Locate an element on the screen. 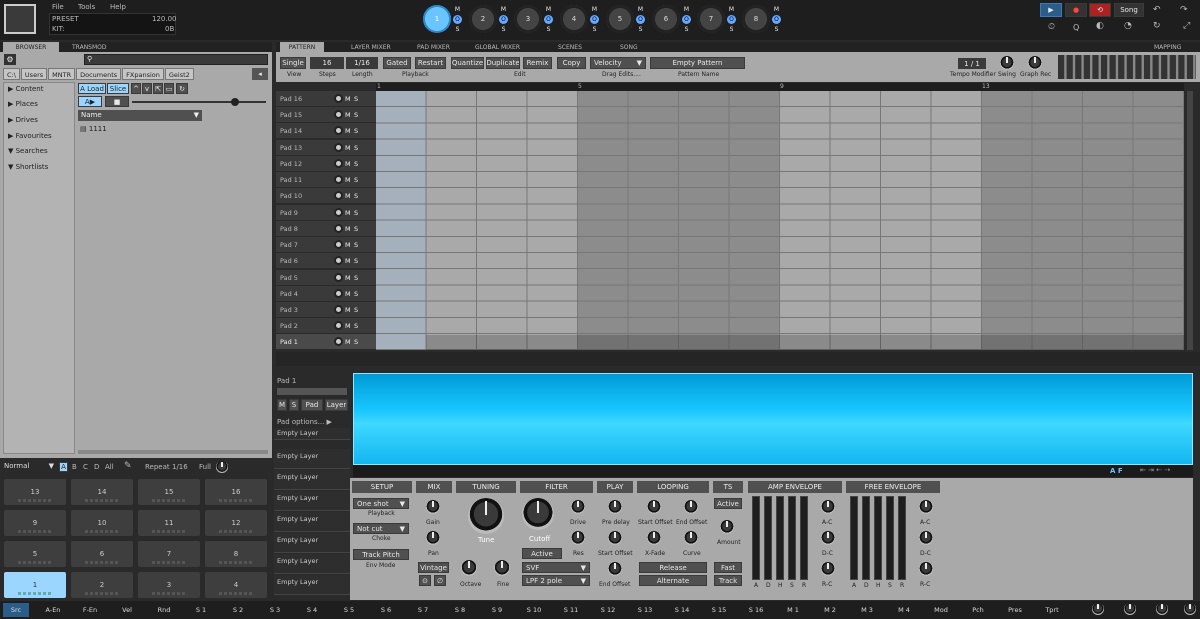 The height and width of the screenshot is (619, 1200). full-velocity-button: Full is located at coordinates (205, 467).